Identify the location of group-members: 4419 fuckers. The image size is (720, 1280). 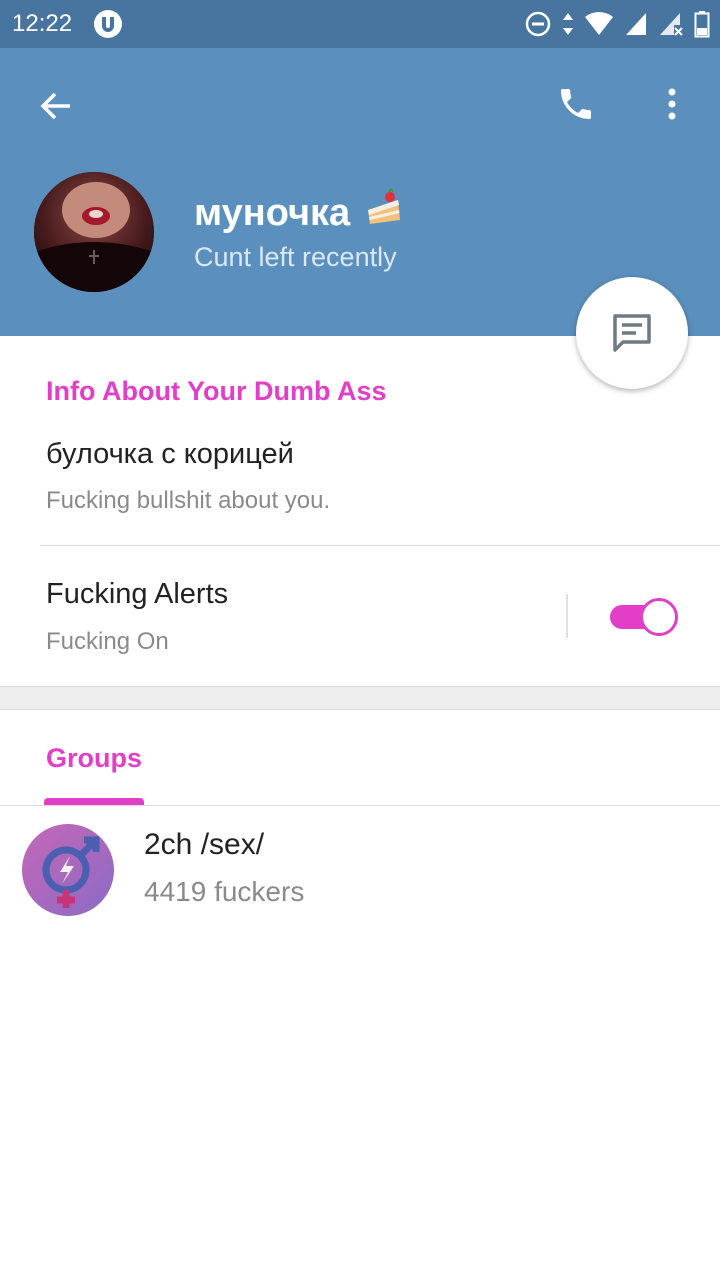
(224, 891).